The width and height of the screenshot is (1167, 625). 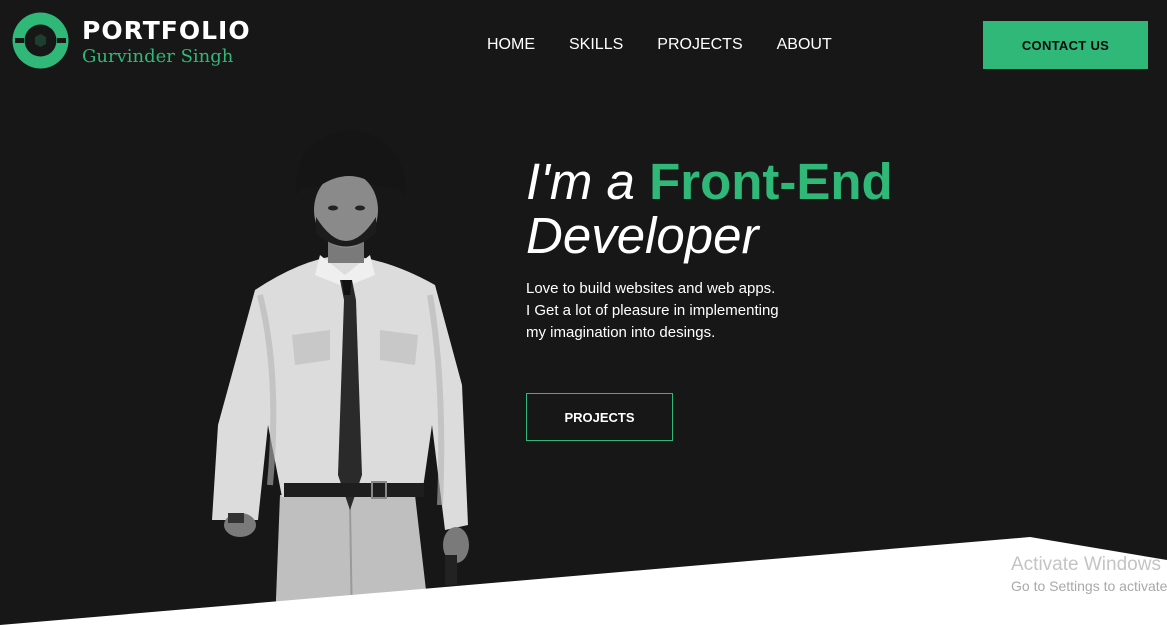 I want to click on logo: PORTFOLIO Gurvinder Singh, so click(x=131, y=40).